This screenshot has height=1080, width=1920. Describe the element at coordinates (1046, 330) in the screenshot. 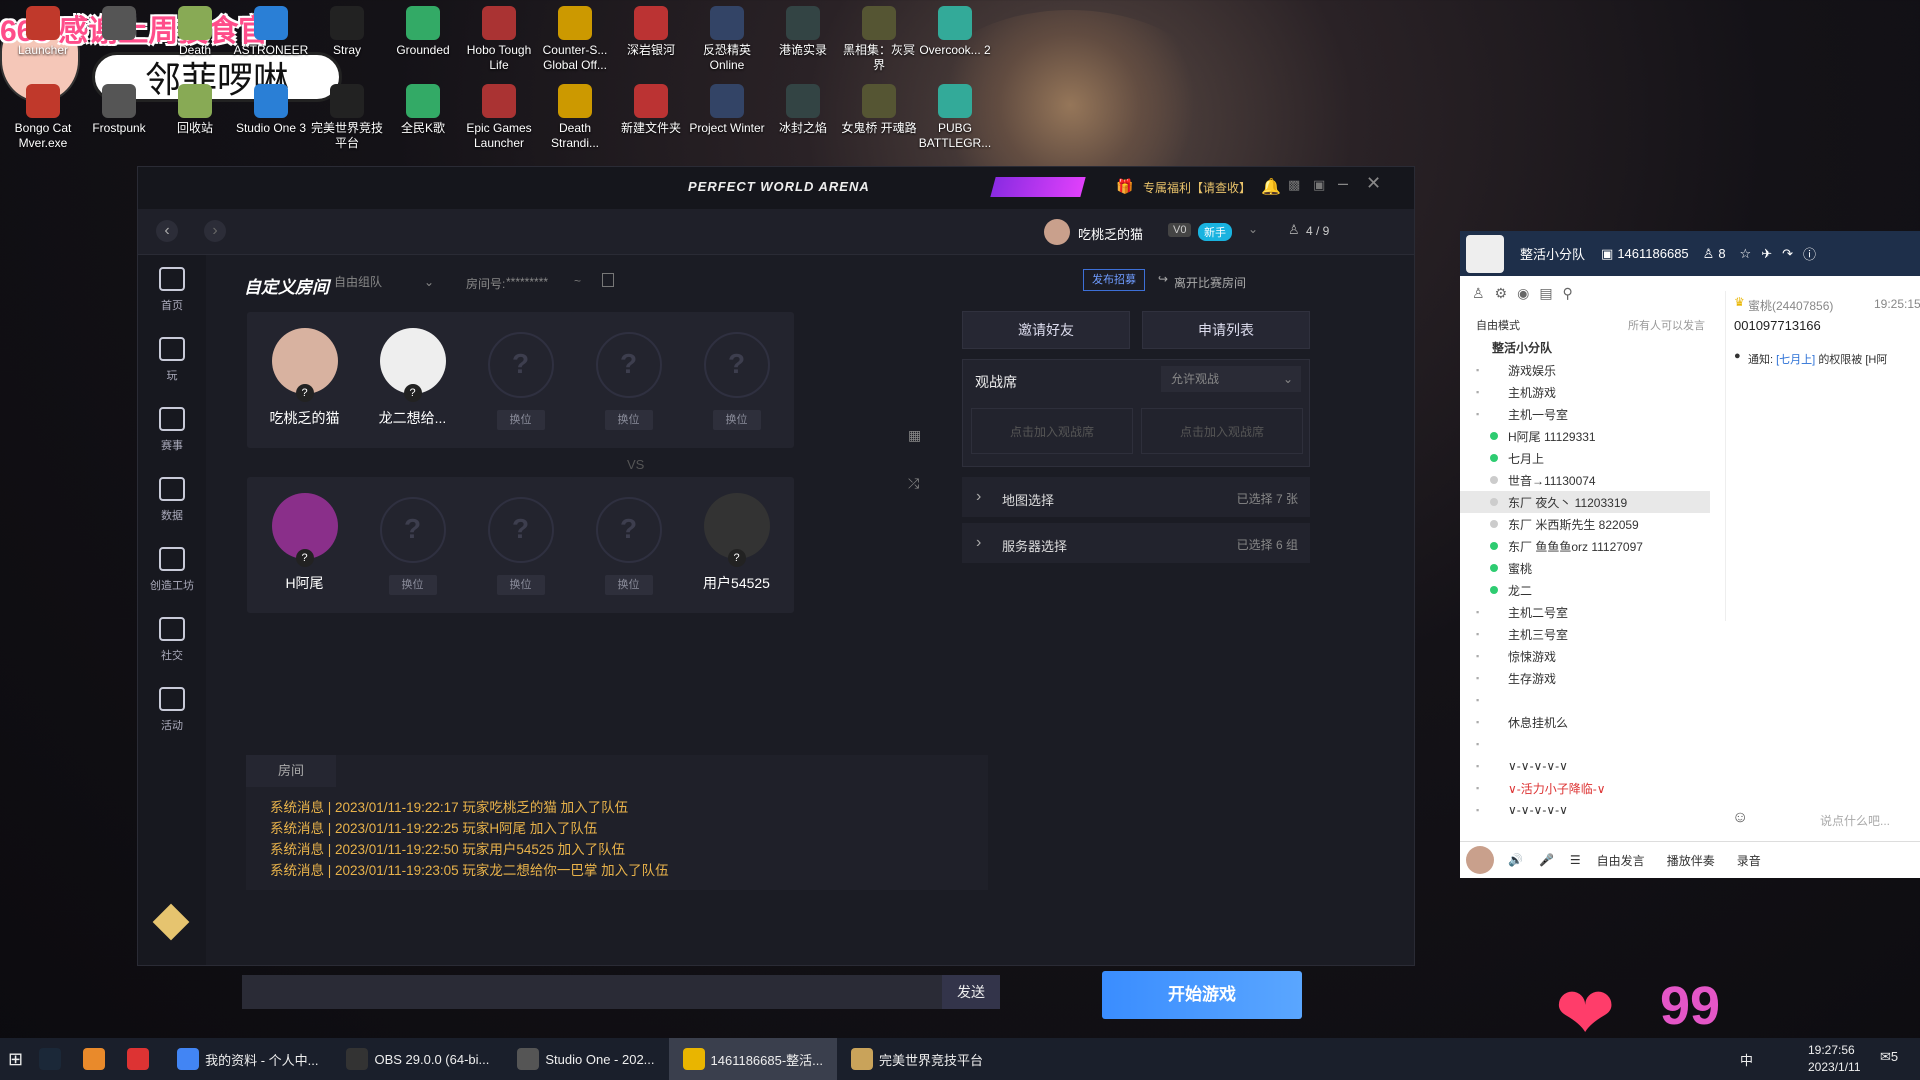

I see `invite-friend-button: 邀请好友` at that location.